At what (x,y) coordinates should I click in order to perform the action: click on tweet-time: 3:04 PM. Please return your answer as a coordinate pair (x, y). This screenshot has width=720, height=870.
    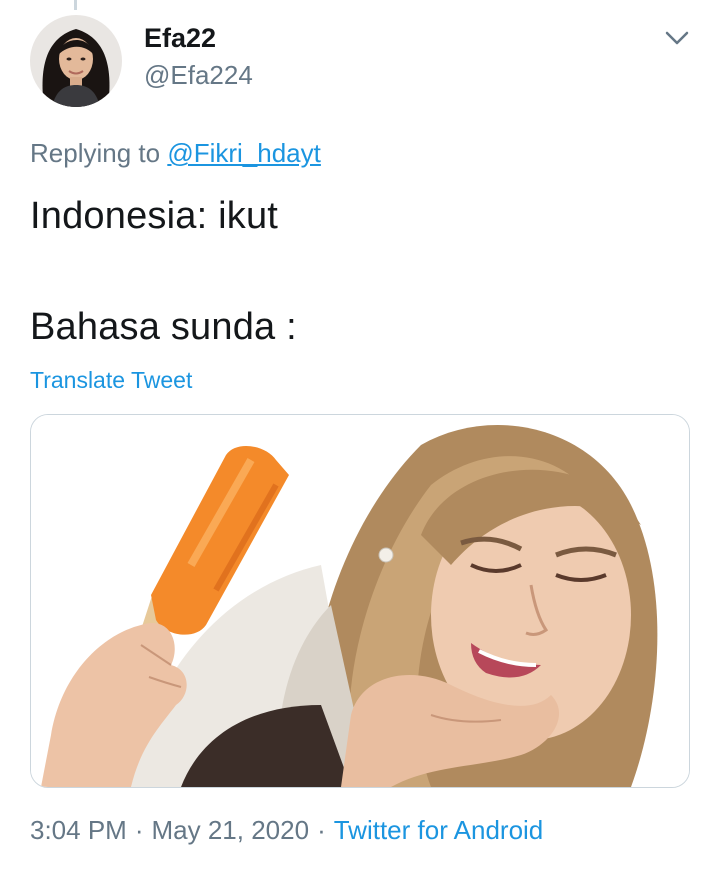
    Looking at the image, I should click on (78, 830).